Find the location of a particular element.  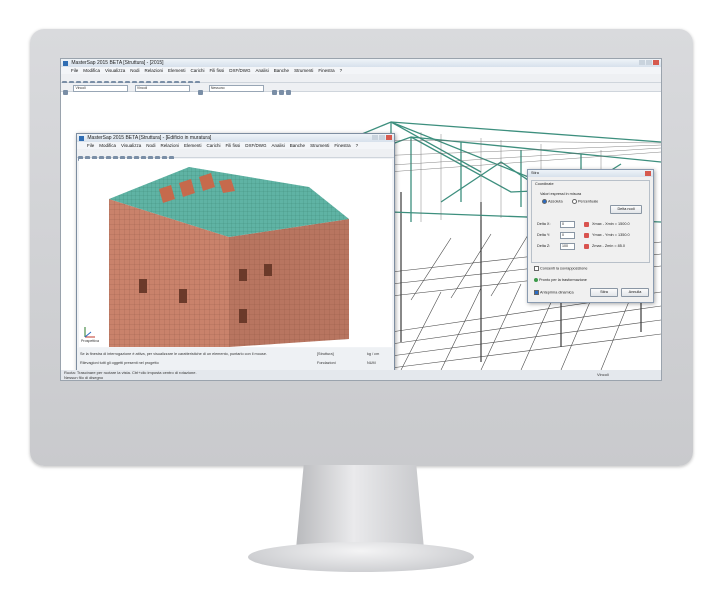

inner-menu-fili-fissi: Fili fissi is located at coordinates (233, 145).